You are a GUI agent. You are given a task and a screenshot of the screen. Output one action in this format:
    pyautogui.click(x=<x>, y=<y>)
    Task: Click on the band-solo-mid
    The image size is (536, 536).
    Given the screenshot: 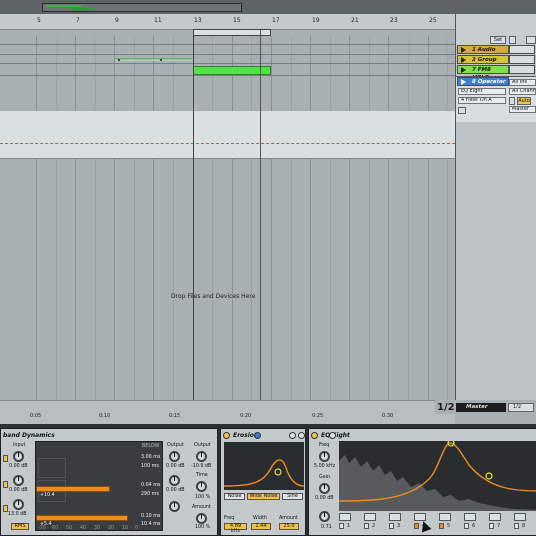 What is the action you would take?
    pyautogui.click(x=5, y=484)
    